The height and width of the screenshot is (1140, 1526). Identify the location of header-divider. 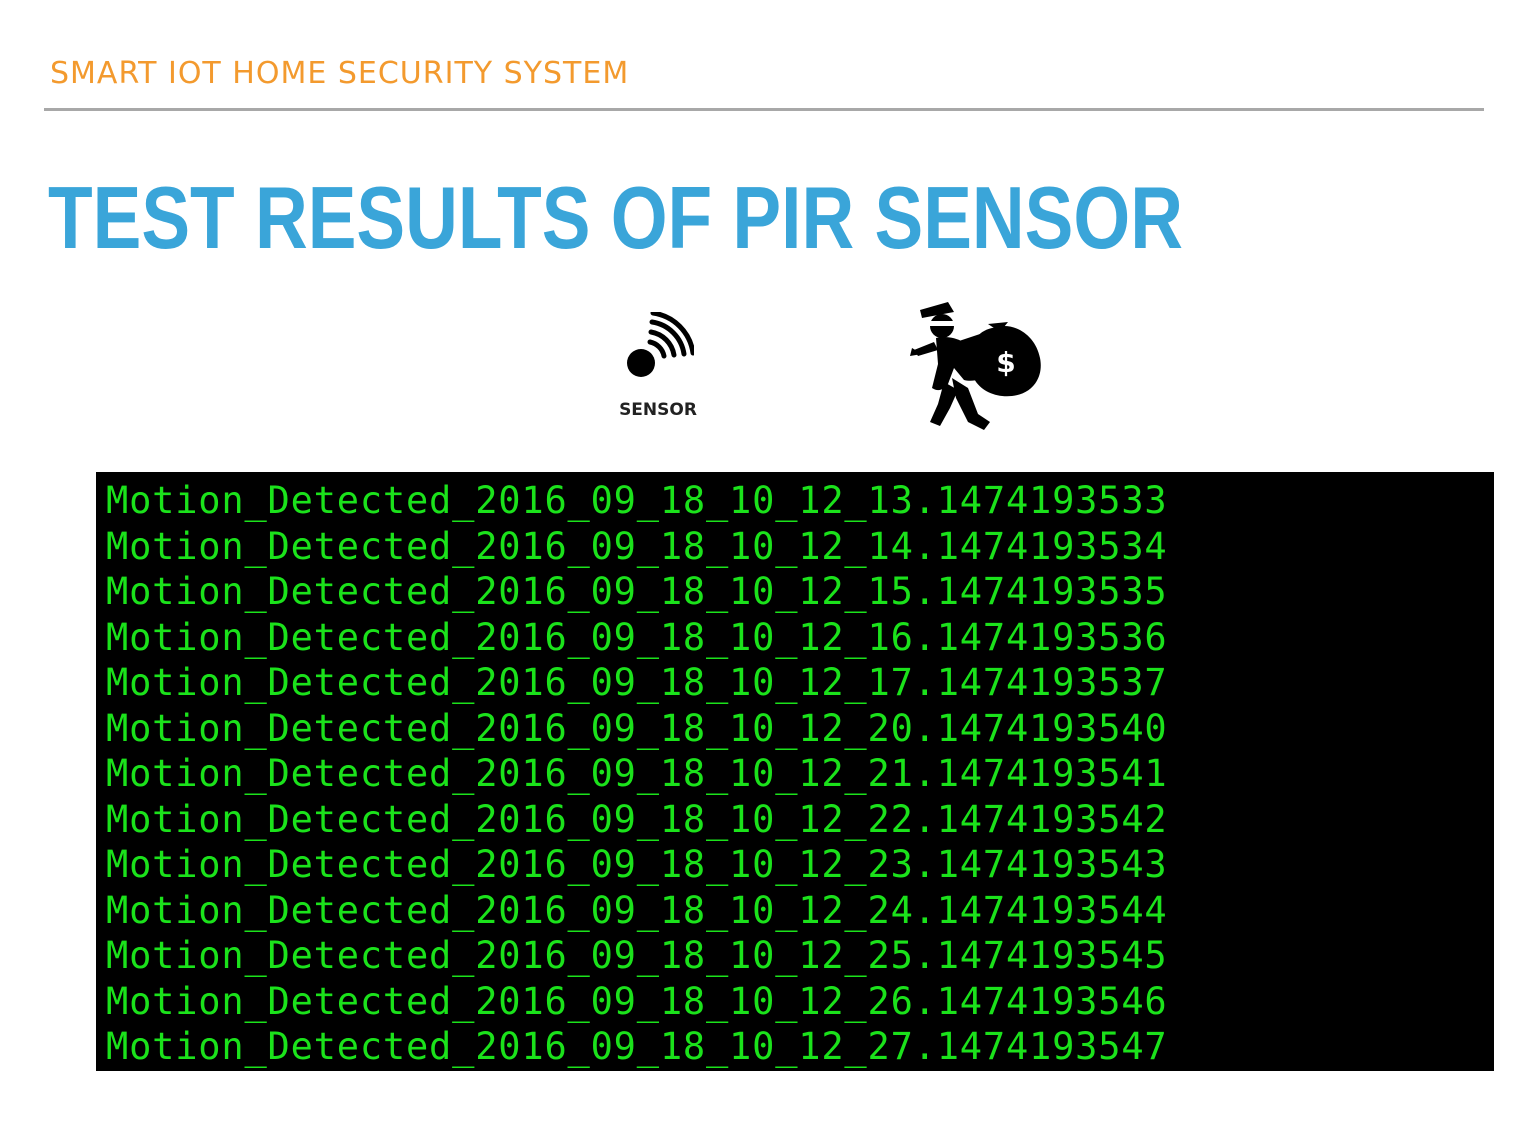
(764, 109).